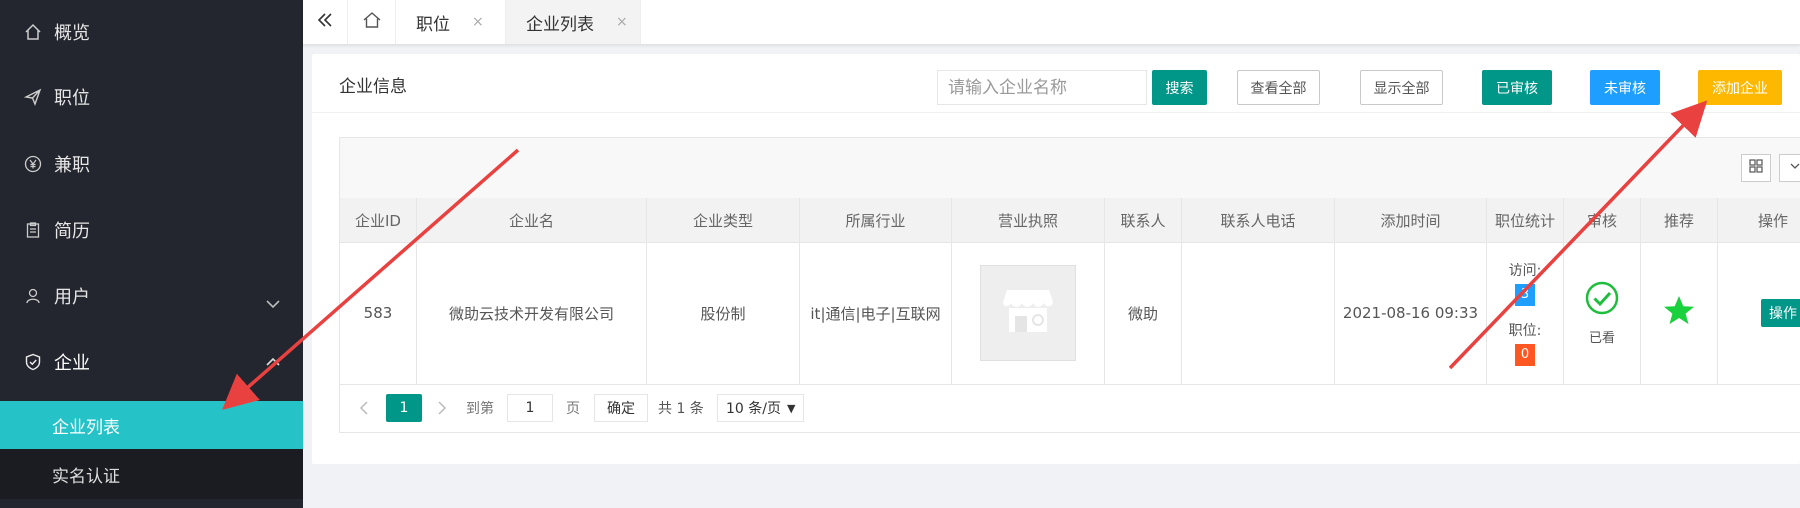 The width and height of the screenshot is (1800, 508). What do you see at coordinates (1740, 87) in the screenshot?
I see `add-company-button: 添加企业` at bounding box center [1740, 87].